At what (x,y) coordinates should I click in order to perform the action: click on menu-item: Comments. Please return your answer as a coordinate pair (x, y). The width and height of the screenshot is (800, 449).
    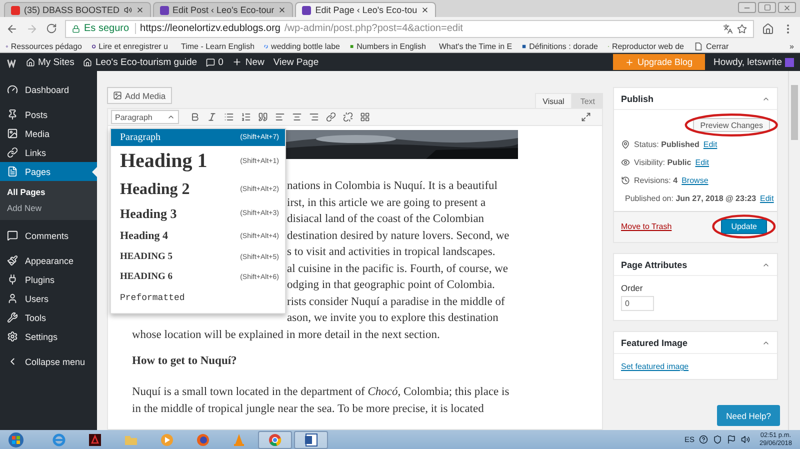
    Looking at the image, I should click on (48, 235).